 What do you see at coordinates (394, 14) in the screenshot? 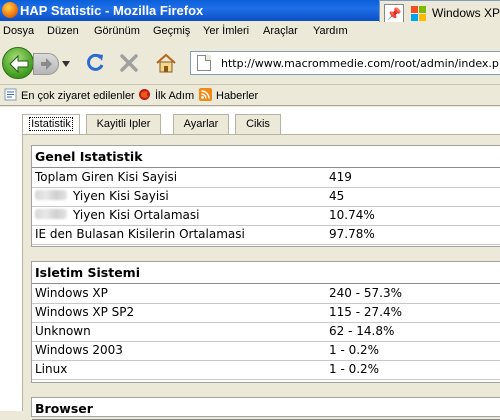
I see `pin-icon: 📌` at bounding box center [394, 14].